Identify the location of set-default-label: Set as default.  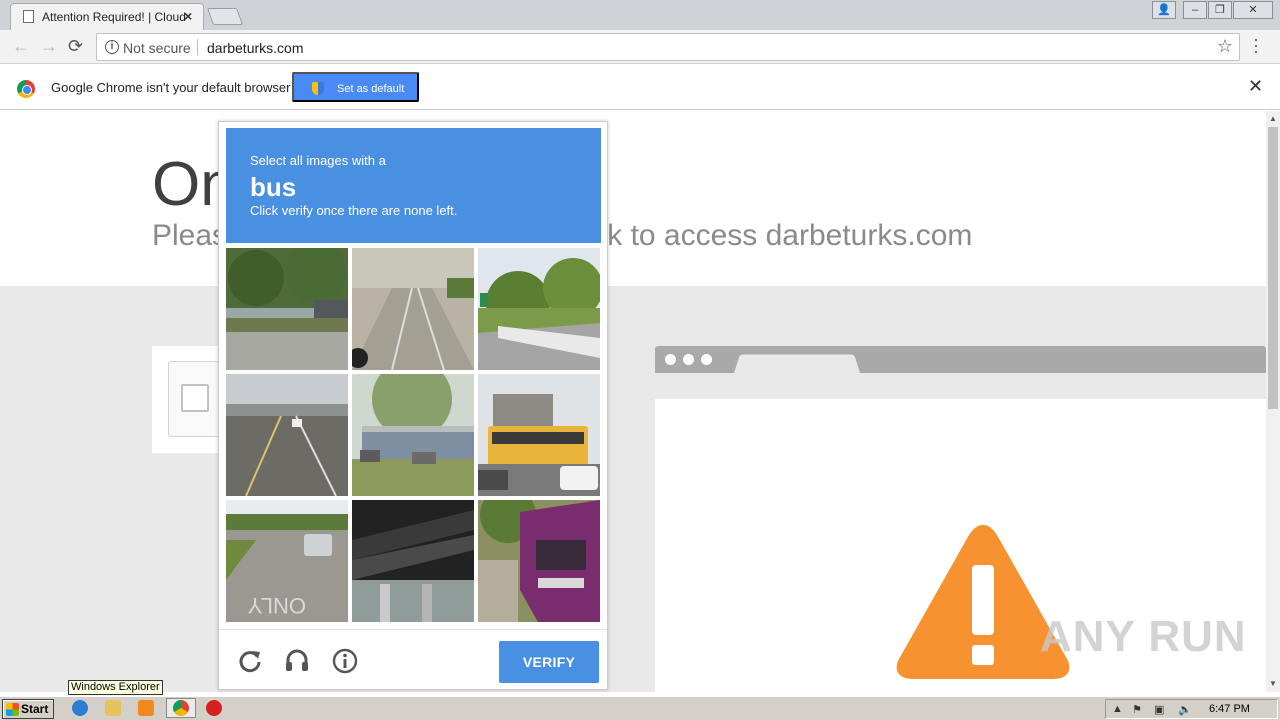
(371, 89).